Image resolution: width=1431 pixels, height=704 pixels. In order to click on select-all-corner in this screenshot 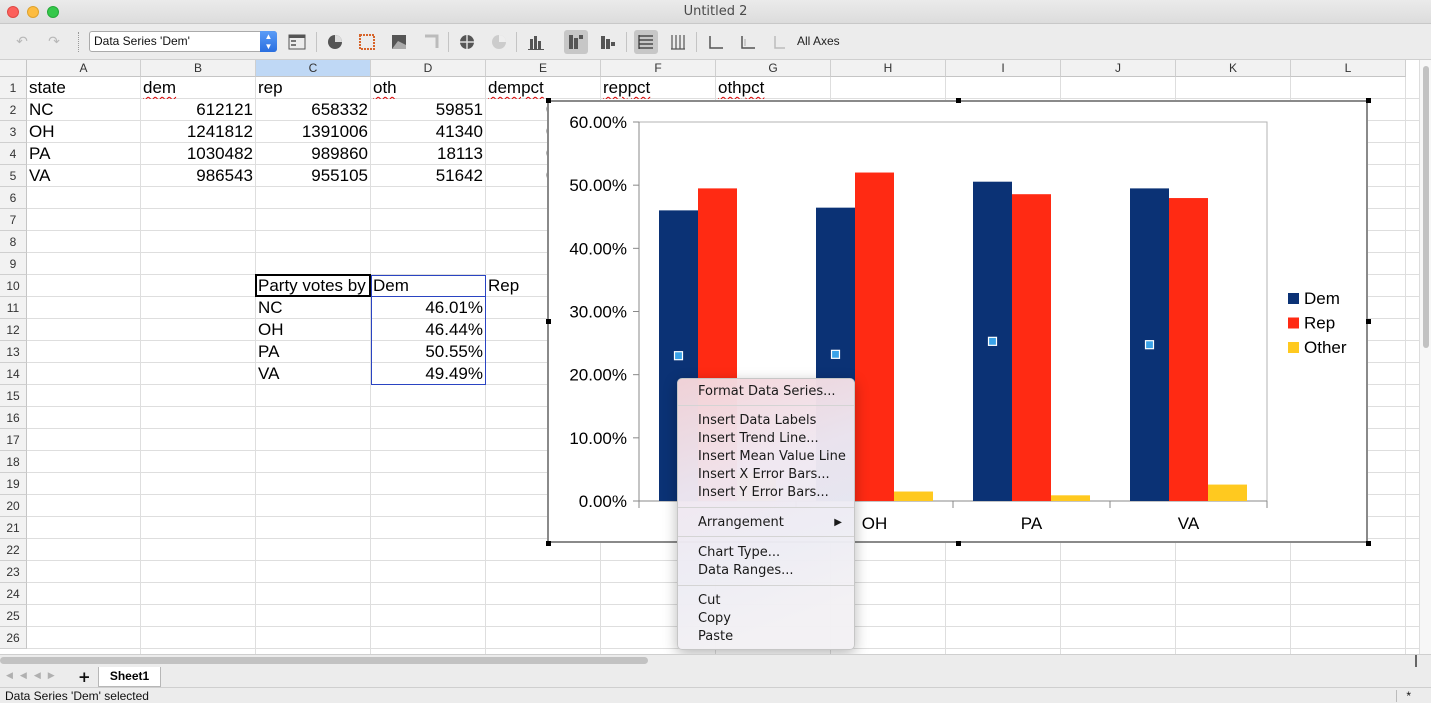, I will do `click(13, 68)`.